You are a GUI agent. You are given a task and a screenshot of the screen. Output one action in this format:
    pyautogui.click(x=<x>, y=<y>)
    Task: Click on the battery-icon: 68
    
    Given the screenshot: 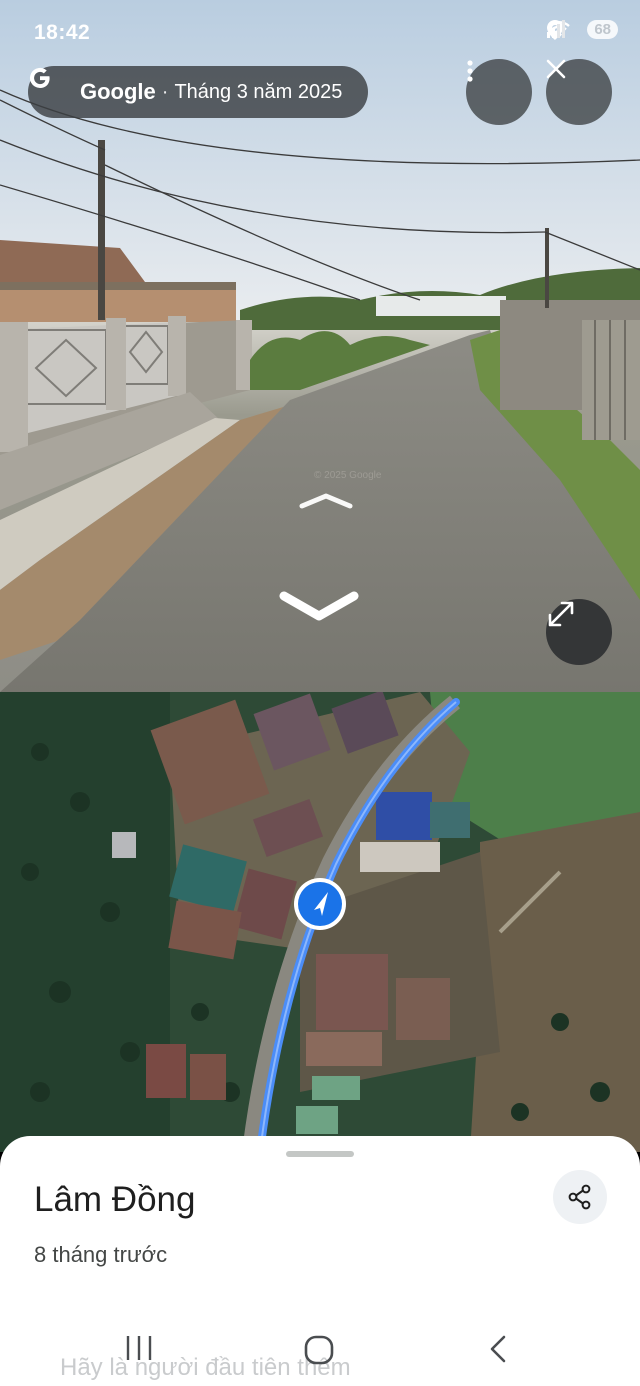 What is the action you would take?
    pyautogui.click(x=602, y=29)
    